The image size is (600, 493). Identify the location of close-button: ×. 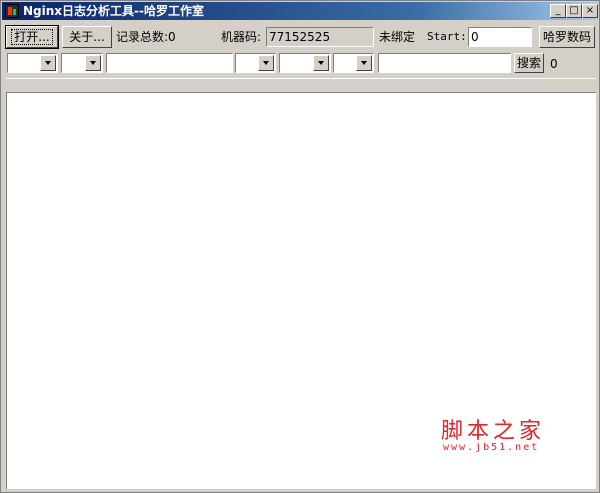
(590, 11).